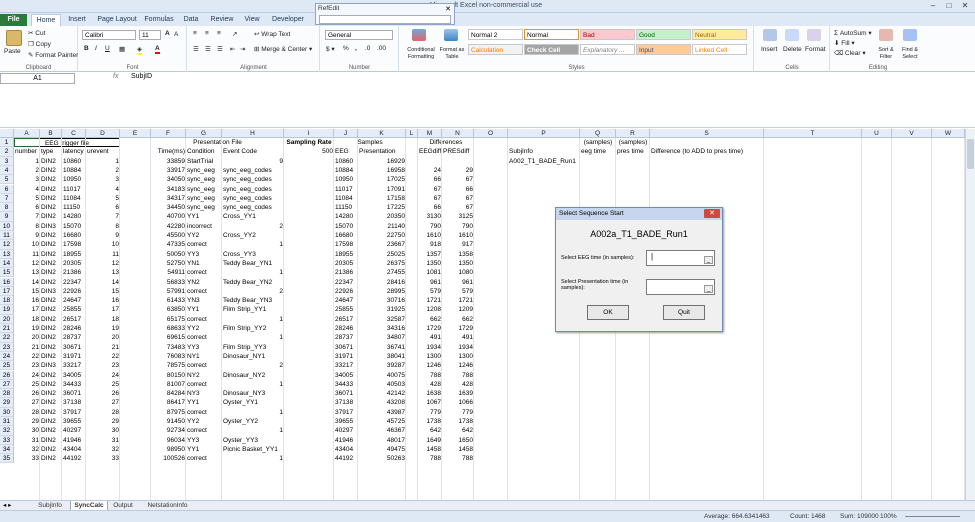  Describe the element at coordinates (27, 272) in the screenshot. I see `cell-number: 13` at that location.